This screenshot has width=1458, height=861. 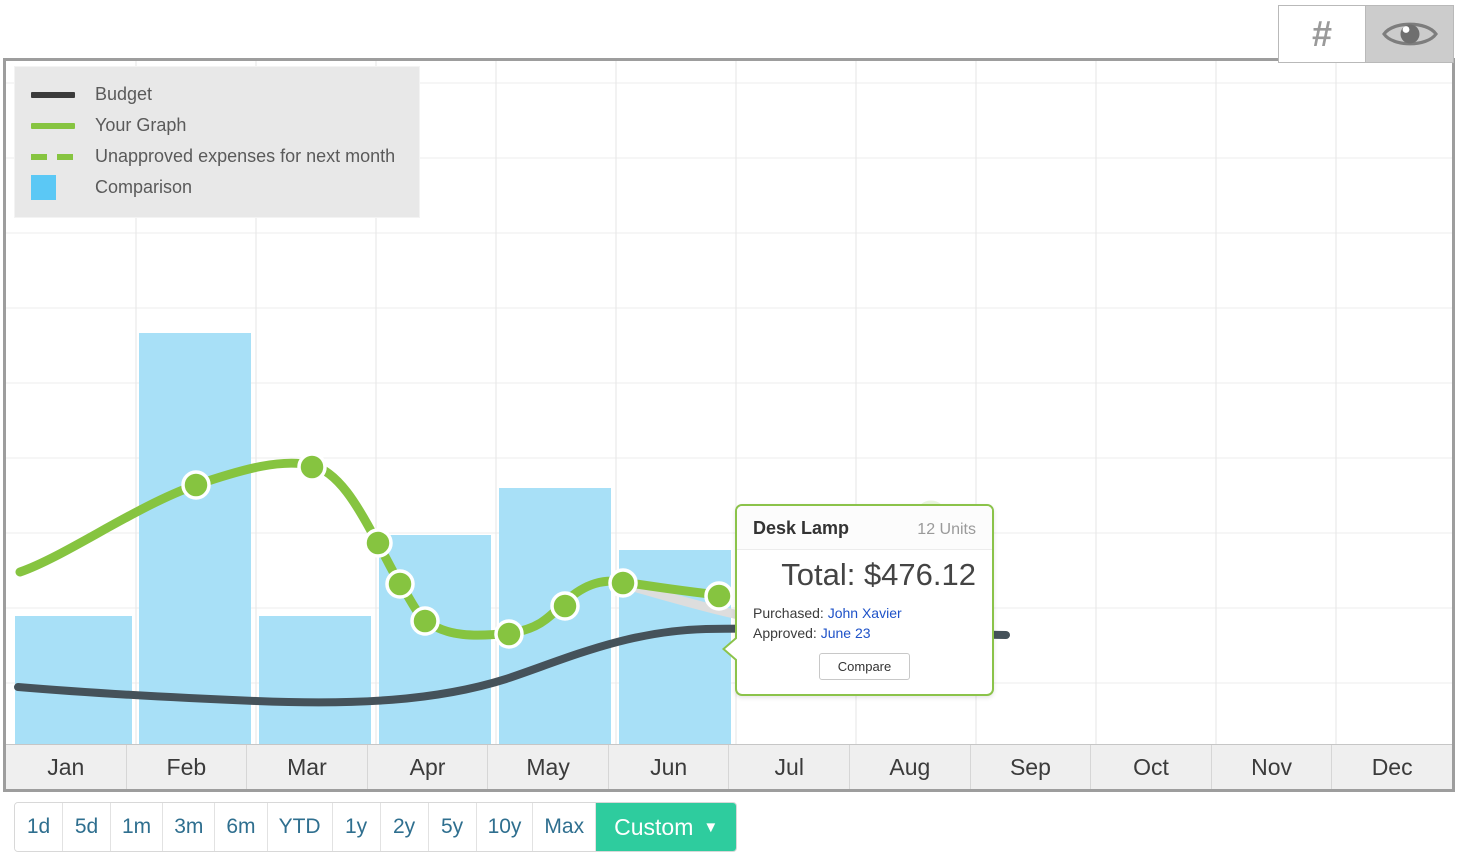 I want to click on month-label-apr: Apr, so click(x=428, y=767).